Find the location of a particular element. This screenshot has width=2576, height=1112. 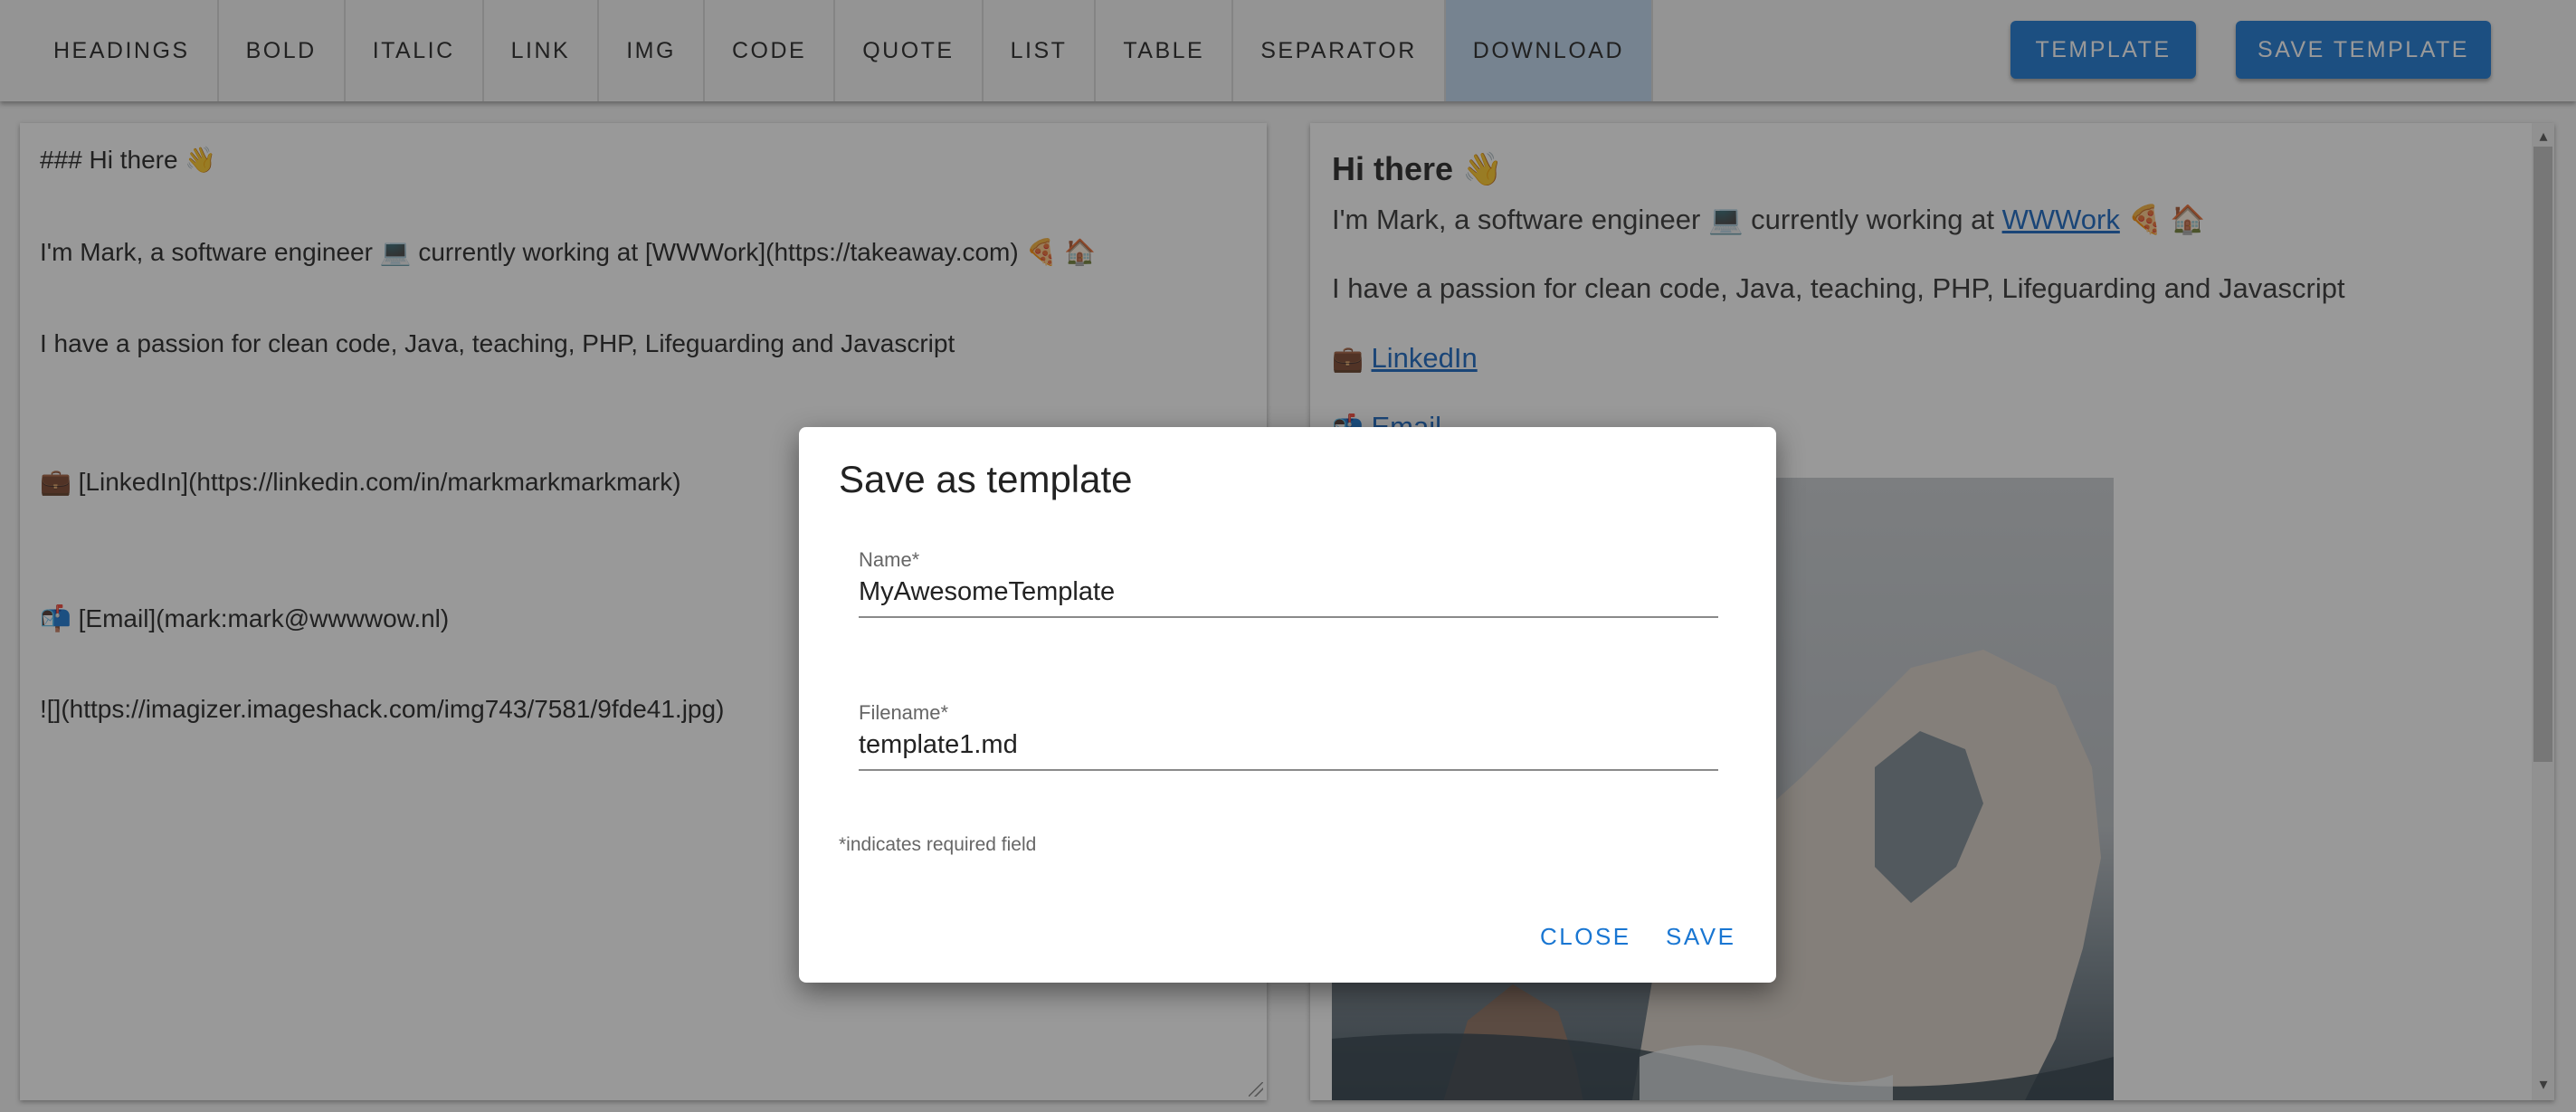

save-button: SAVE is located at coordinates (1701, 937).